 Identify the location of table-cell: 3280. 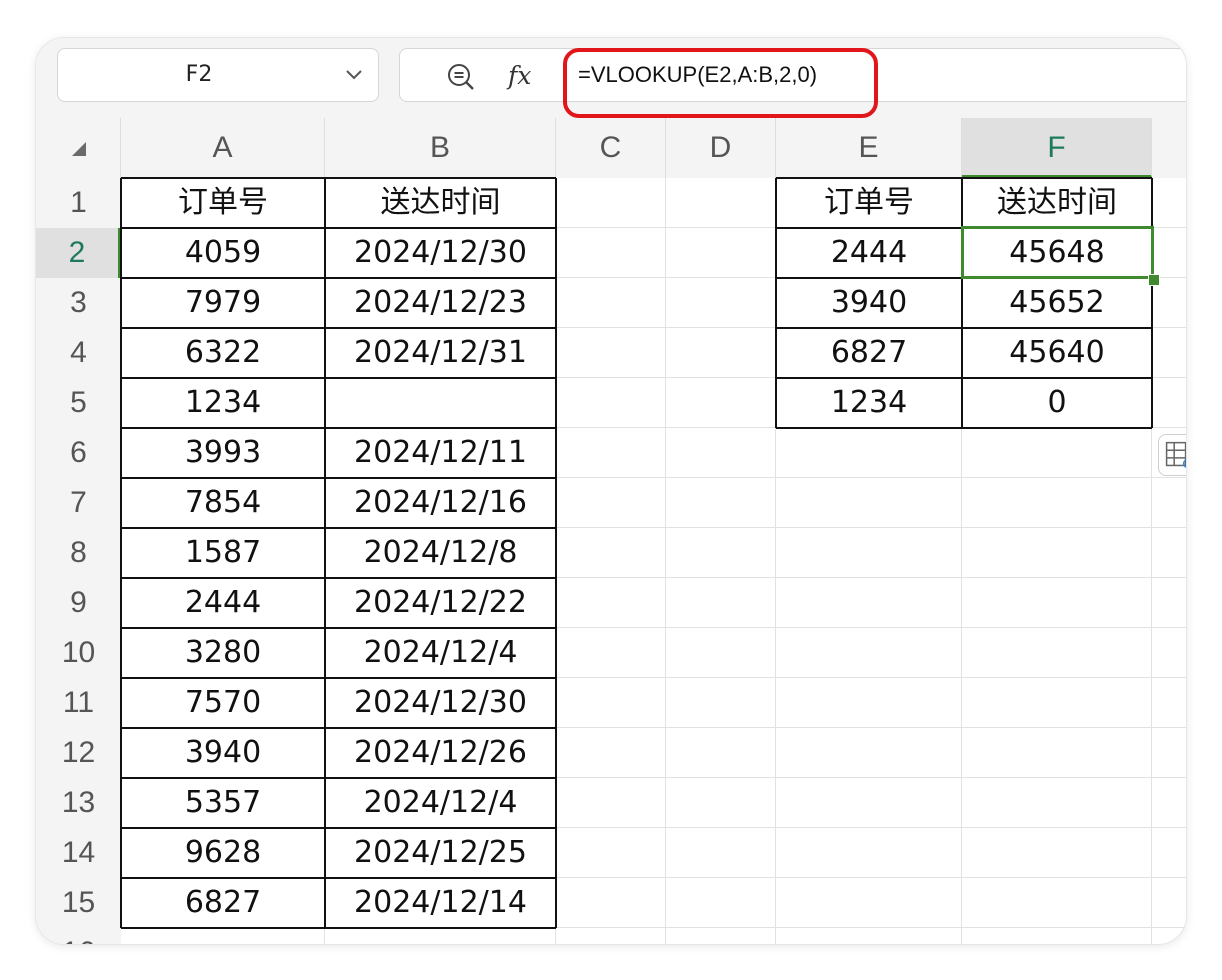
(223, 653).